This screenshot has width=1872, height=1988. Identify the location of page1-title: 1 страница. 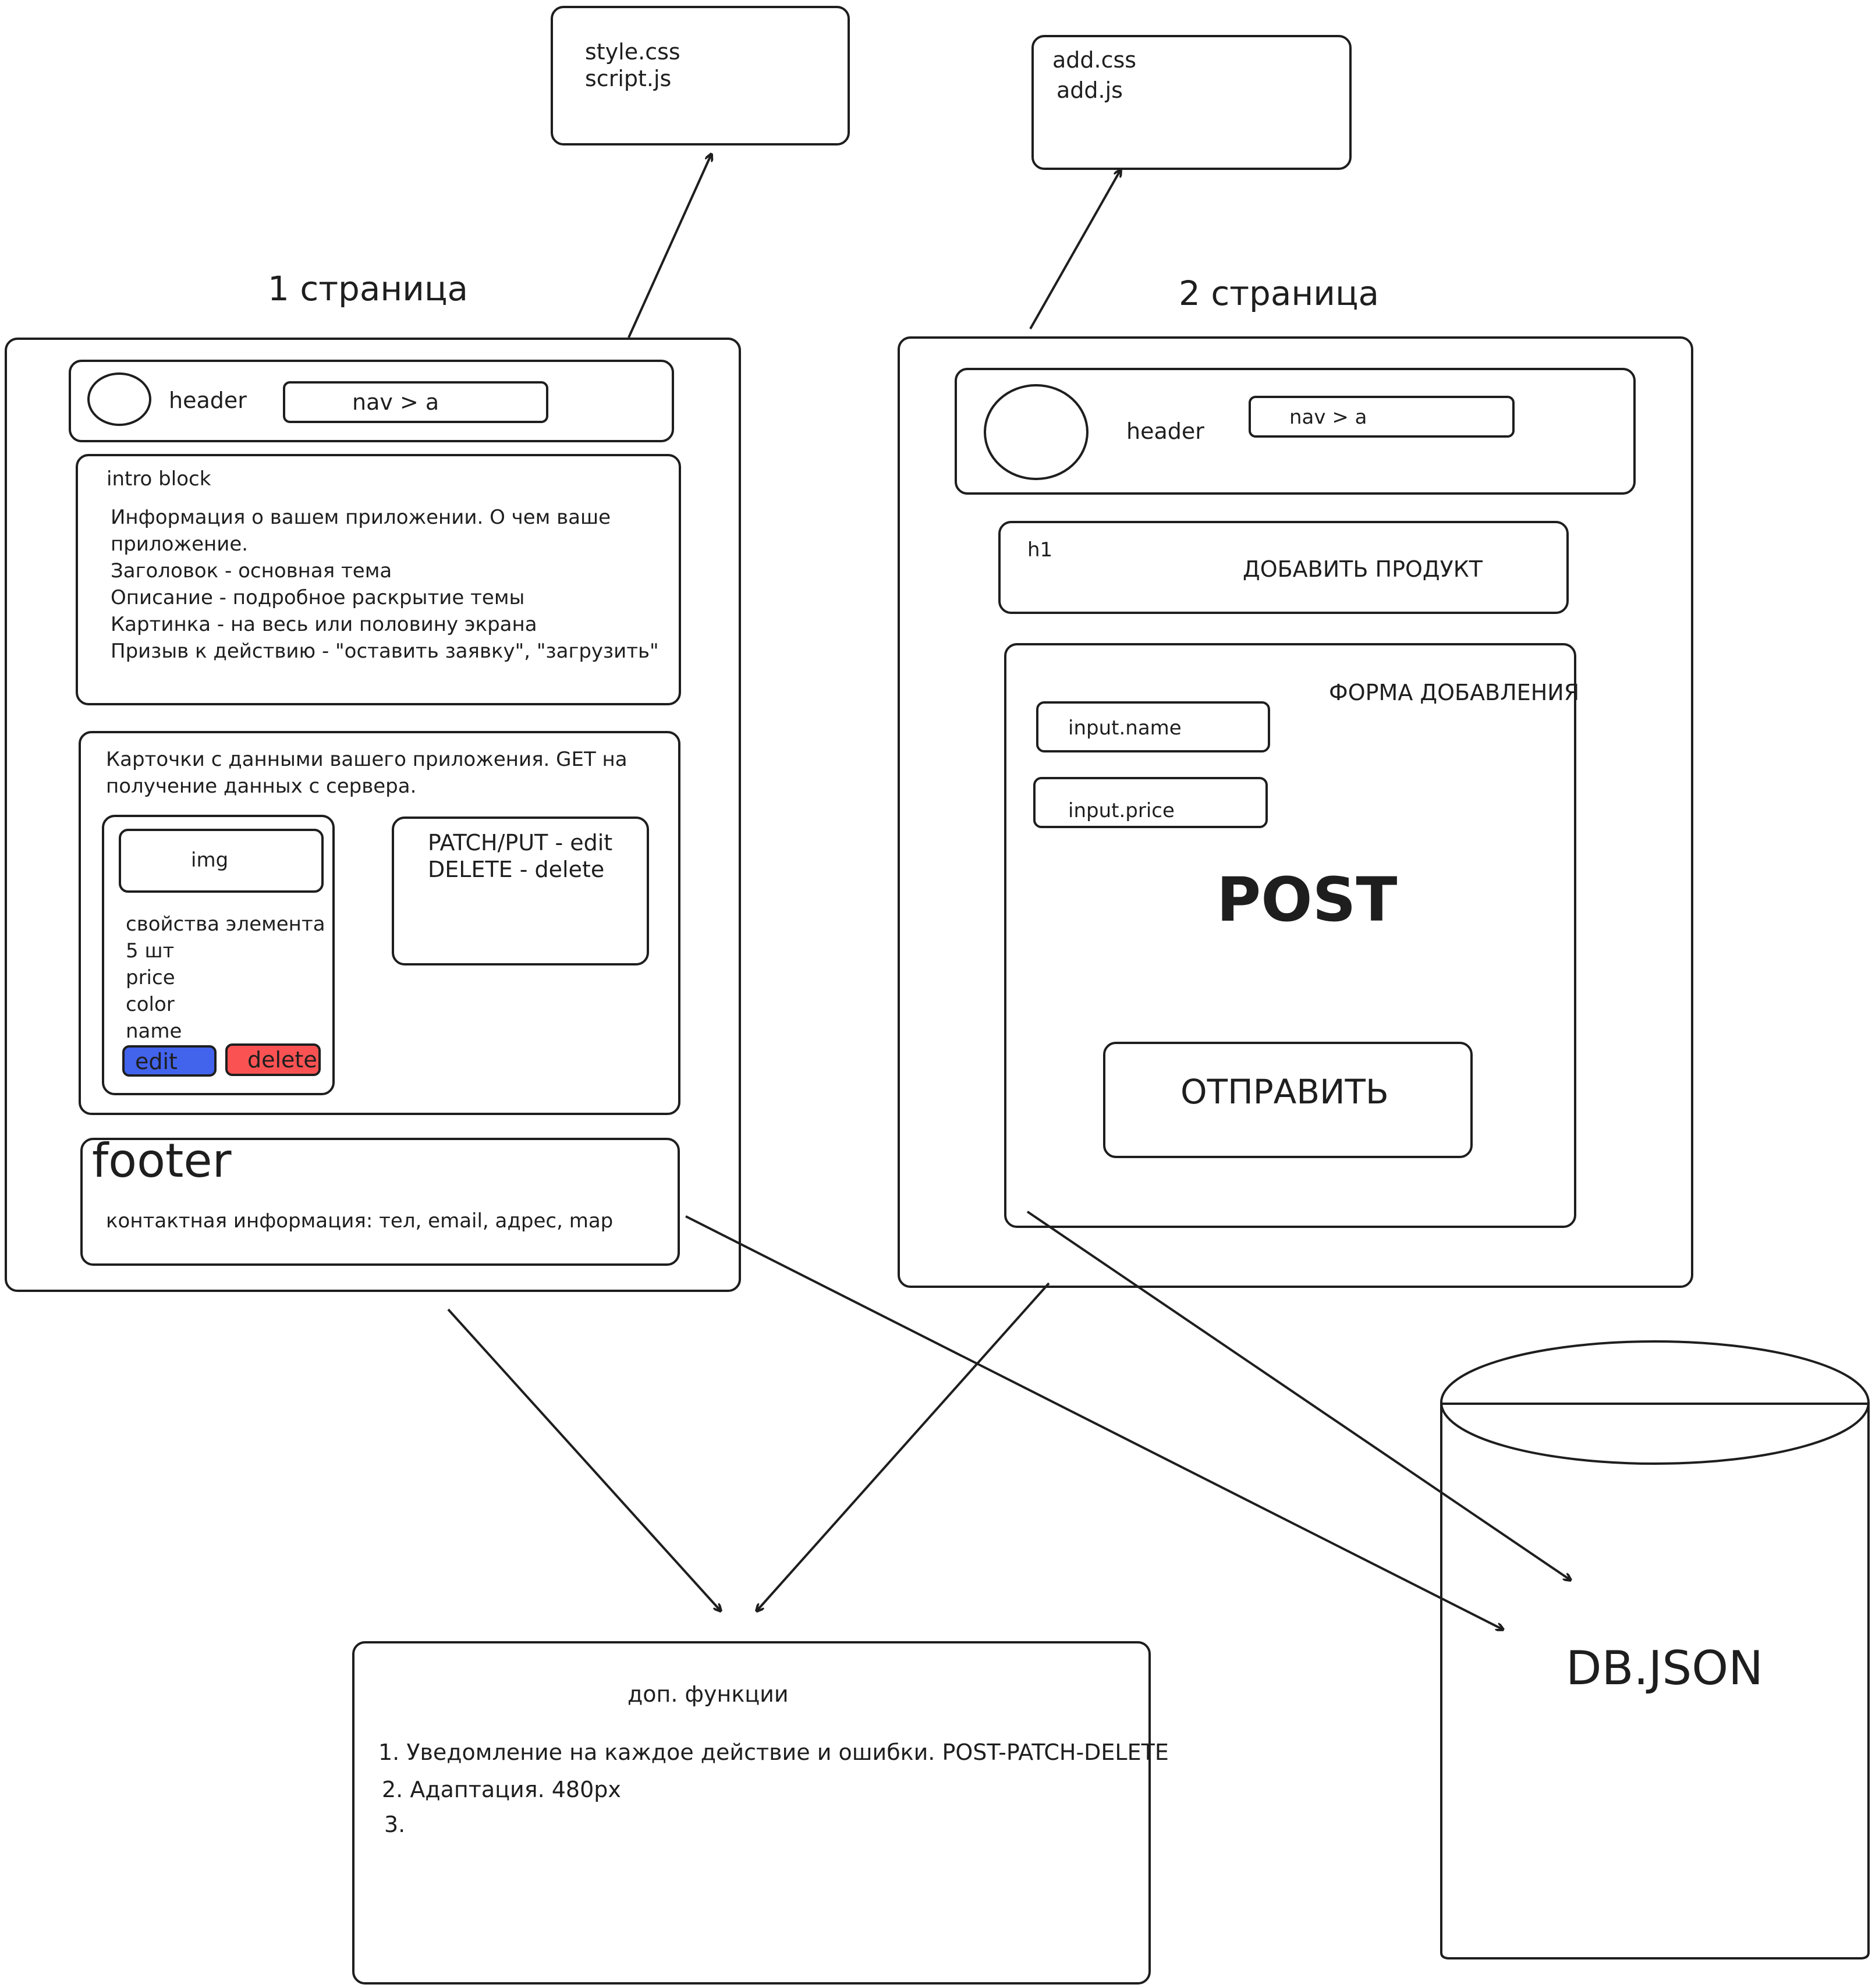
(368, 288).